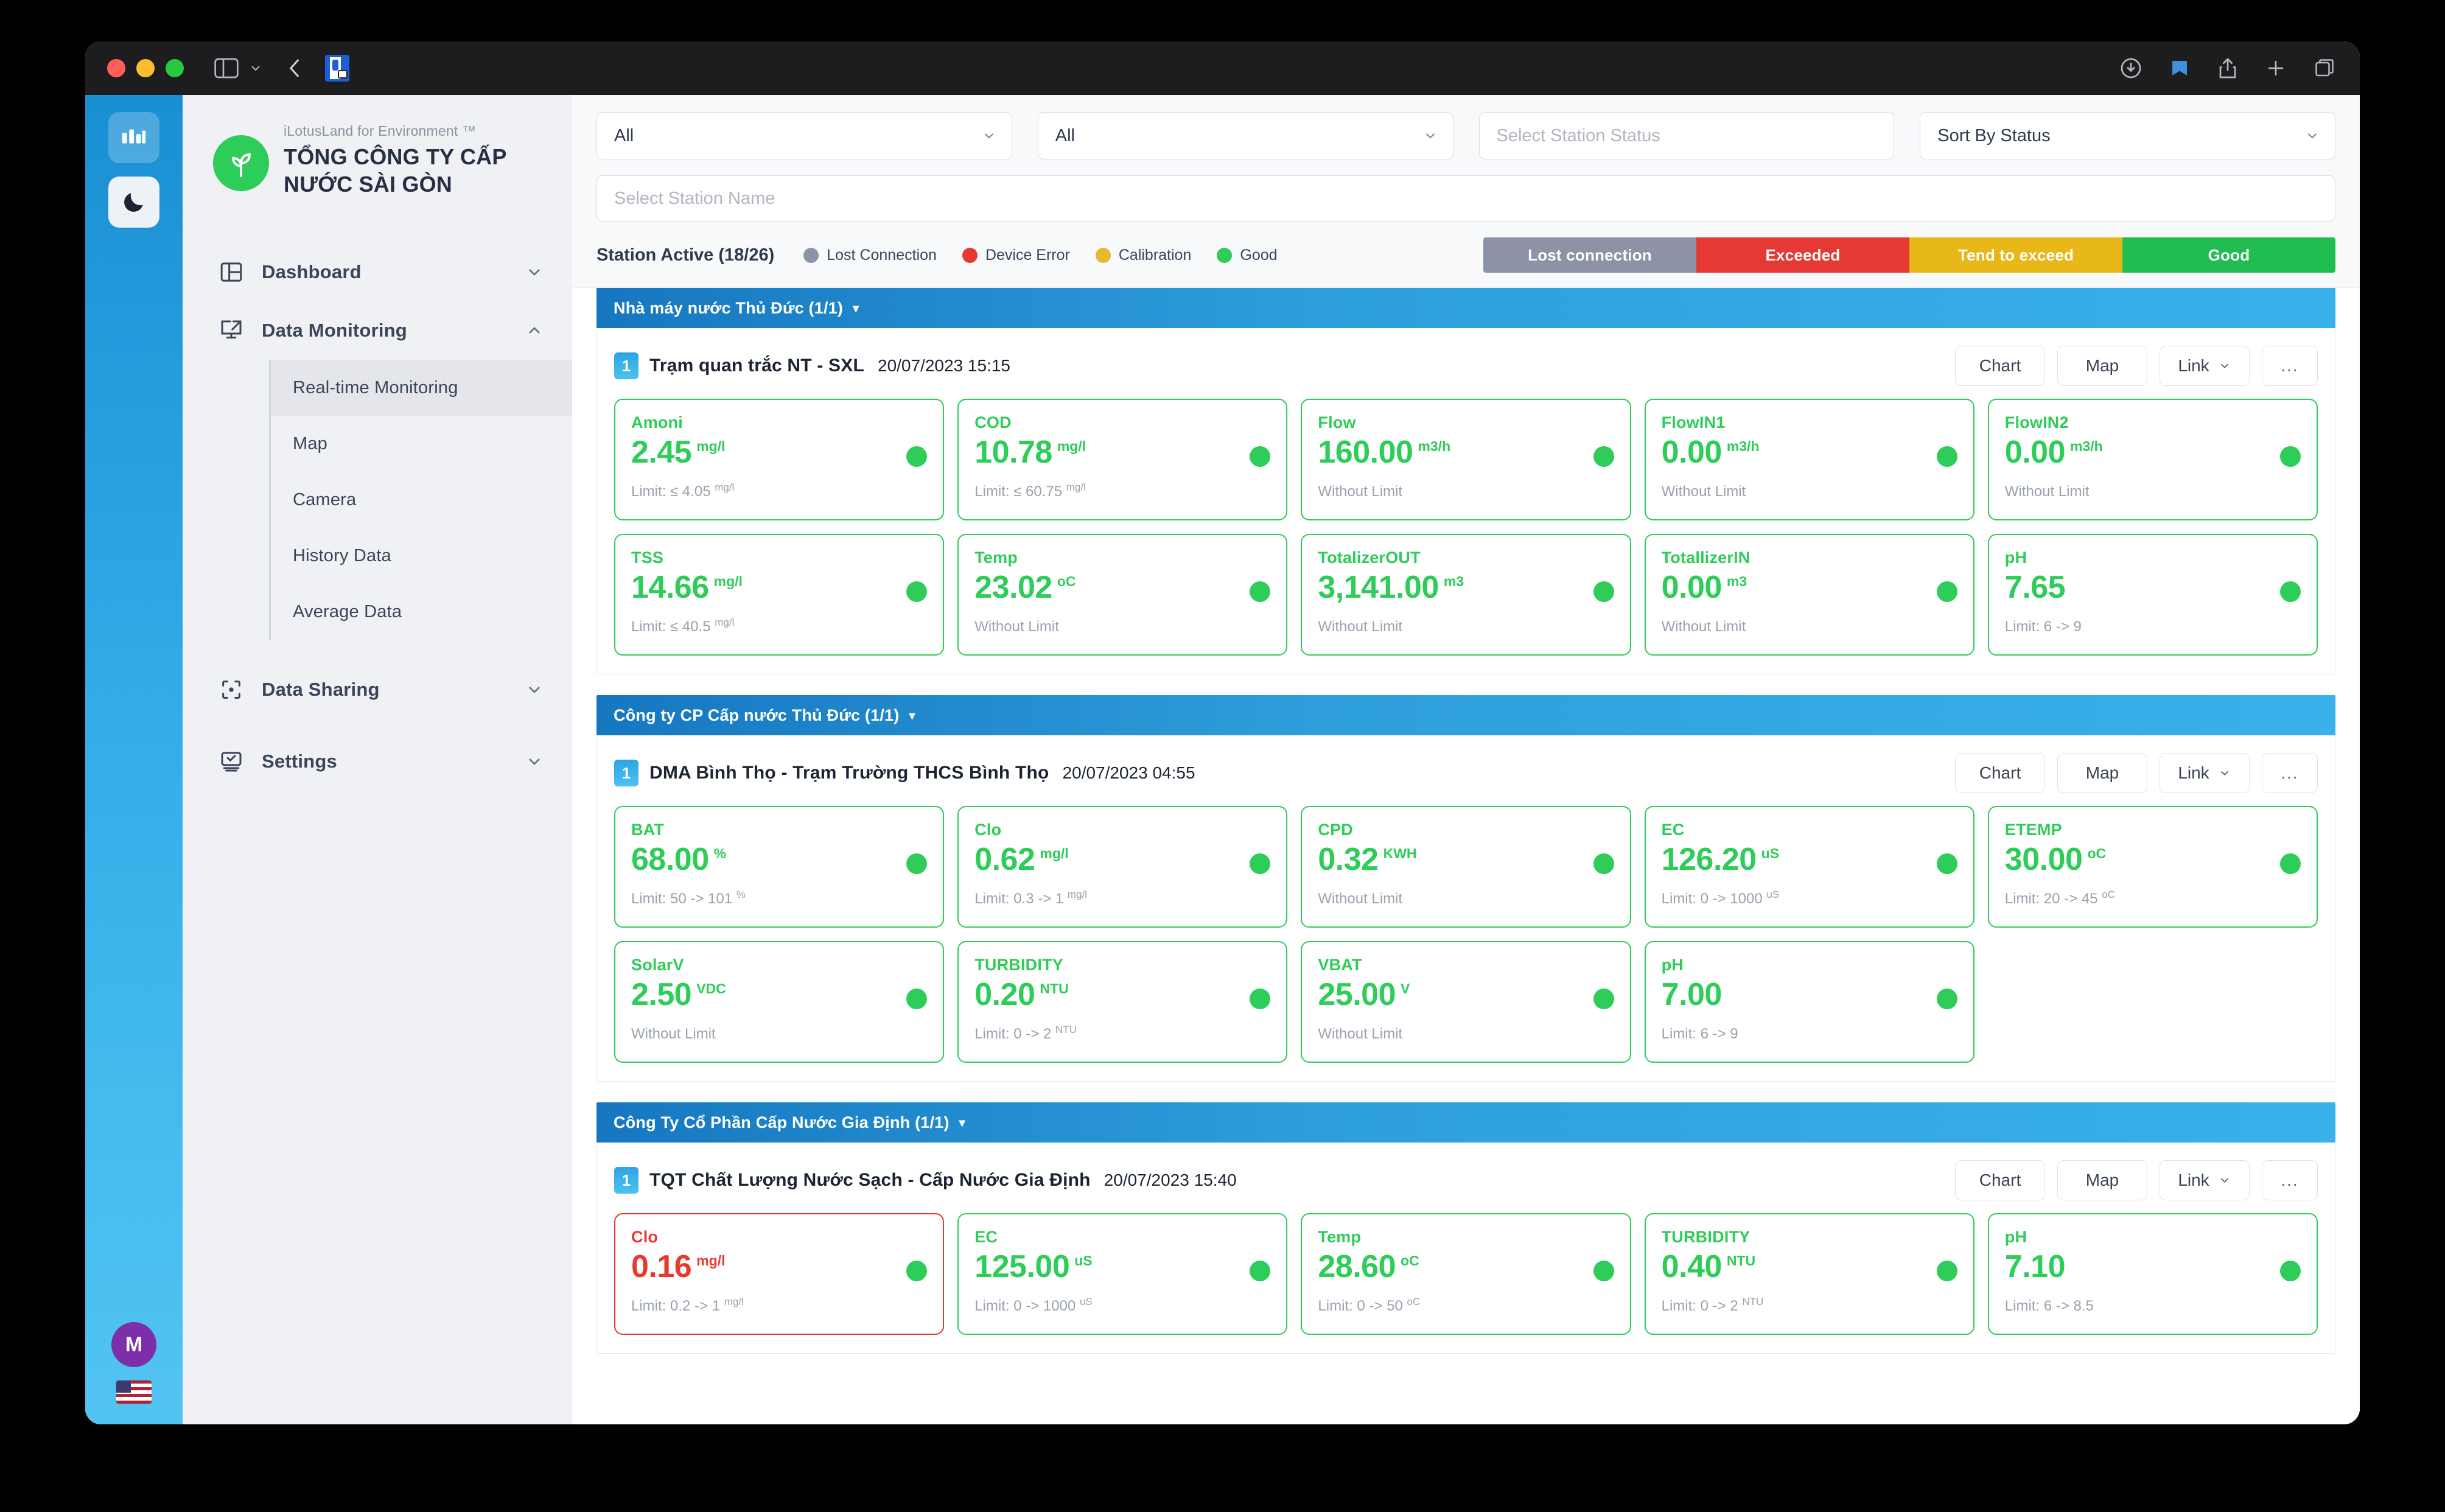  What do you see at coordinates (2152, 1274) in the screenshot?
I see `metric-card: pH 7.10 Limit: 6 -> 8.5` at bounding box center [2152, 1274].